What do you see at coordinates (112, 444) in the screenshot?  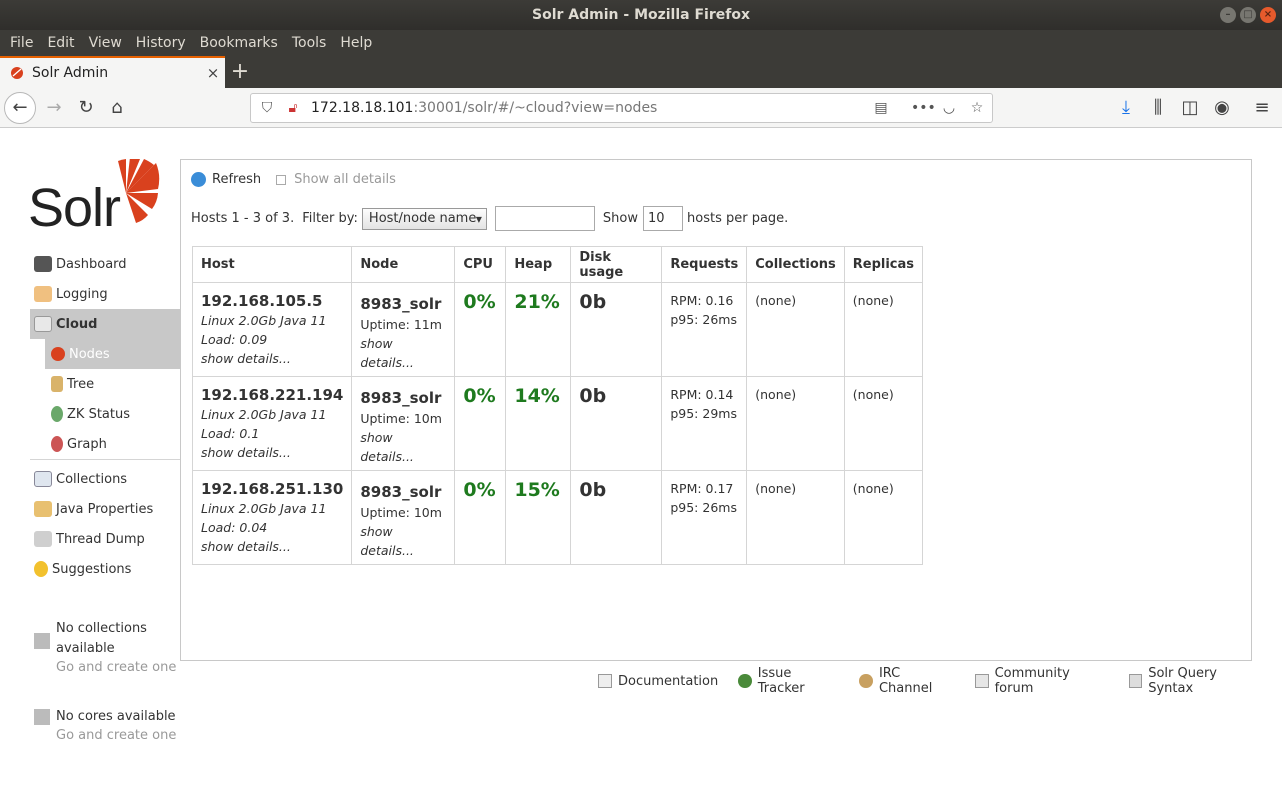 I see `sidebar-item-graph: Graph` at bounding box center [112, 444].